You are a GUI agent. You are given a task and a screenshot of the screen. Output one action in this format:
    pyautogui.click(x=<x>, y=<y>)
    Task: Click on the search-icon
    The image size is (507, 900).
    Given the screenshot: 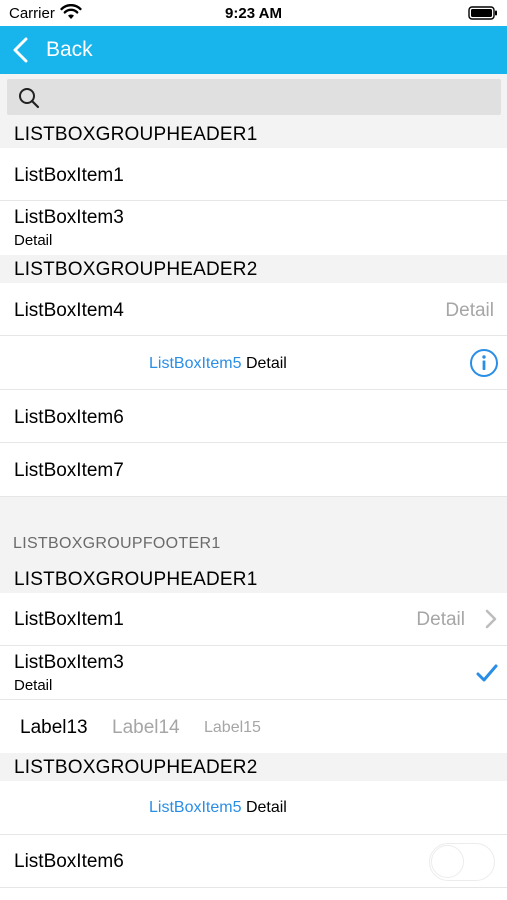 What is the action you would take?
    pyautogui.click(x=29, y=98)
    